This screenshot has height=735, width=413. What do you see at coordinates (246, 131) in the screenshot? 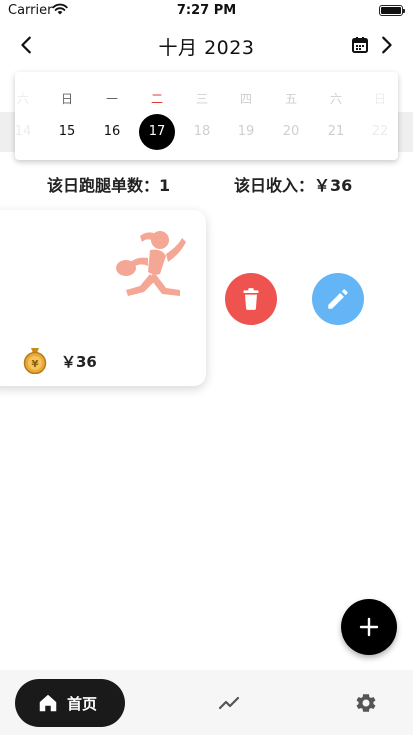
I see `day-number: 19` at bounding box center [246, 131].